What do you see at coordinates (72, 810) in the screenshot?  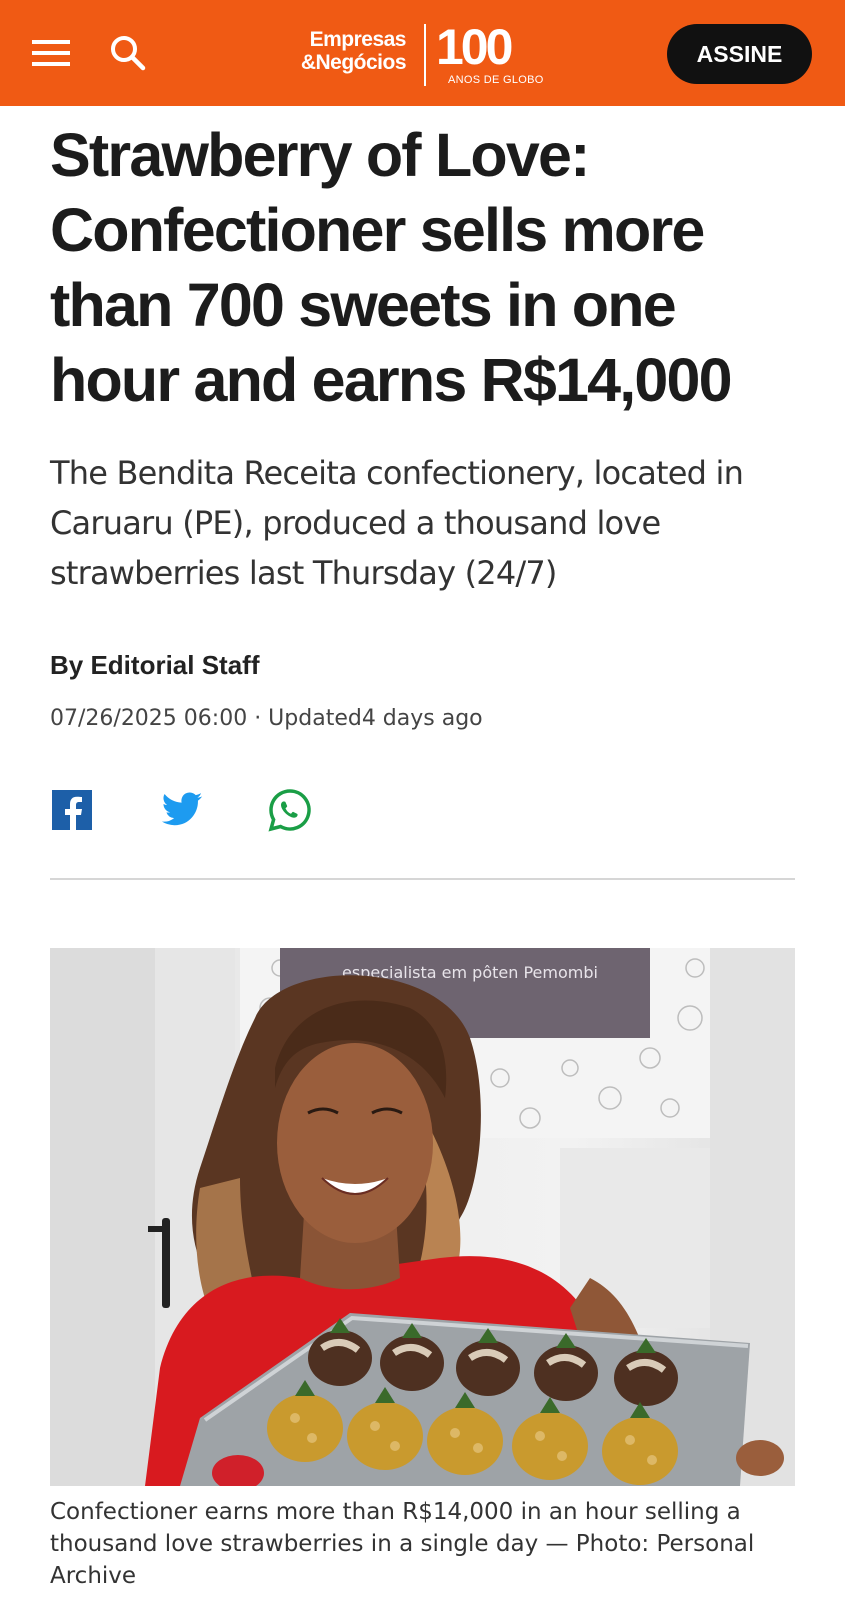 I see `facebook-icon` at bounding box center [72, 810].